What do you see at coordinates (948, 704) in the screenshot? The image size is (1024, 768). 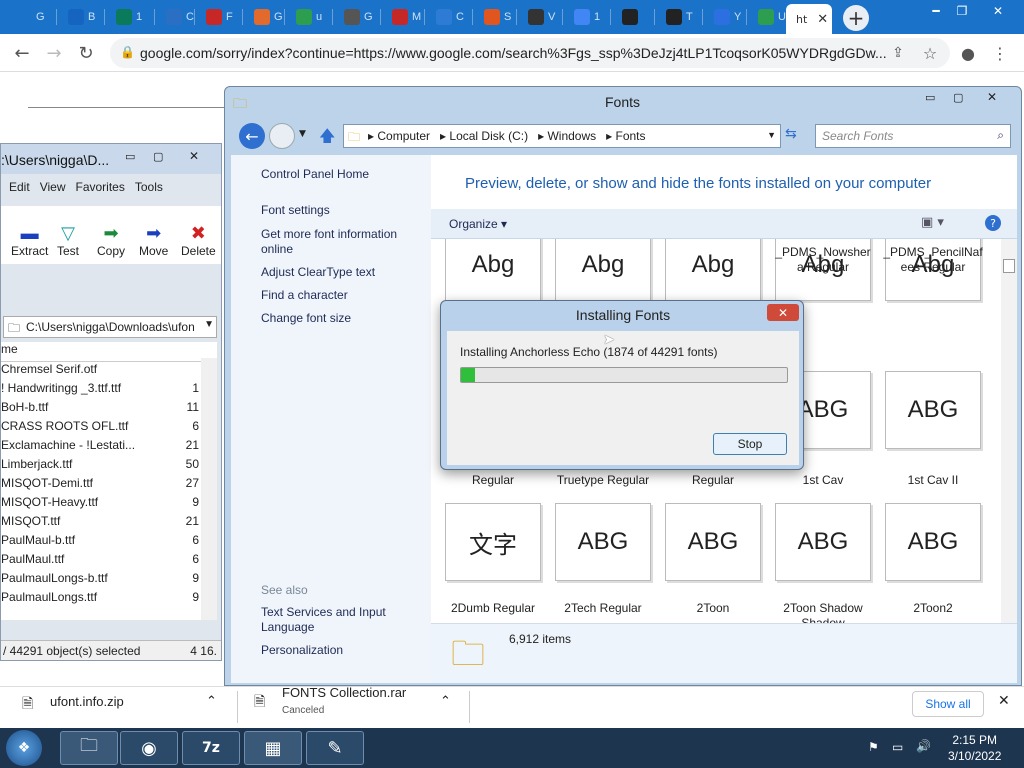 I see `show-all-button: Show all` at bounding box center [948, 704].